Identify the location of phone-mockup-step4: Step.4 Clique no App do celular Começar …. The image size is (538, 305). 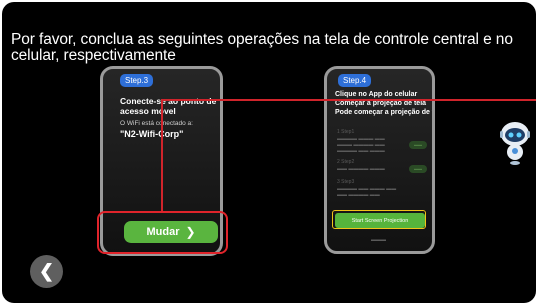
(379, 160).